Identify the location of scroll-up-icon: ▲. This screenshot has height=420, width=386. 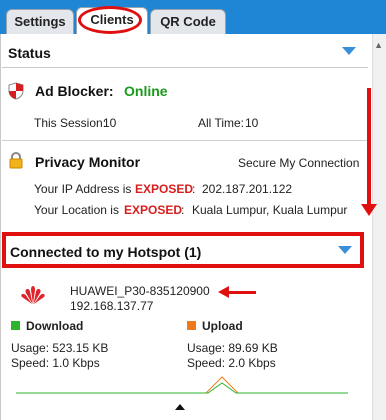
(378, 45).